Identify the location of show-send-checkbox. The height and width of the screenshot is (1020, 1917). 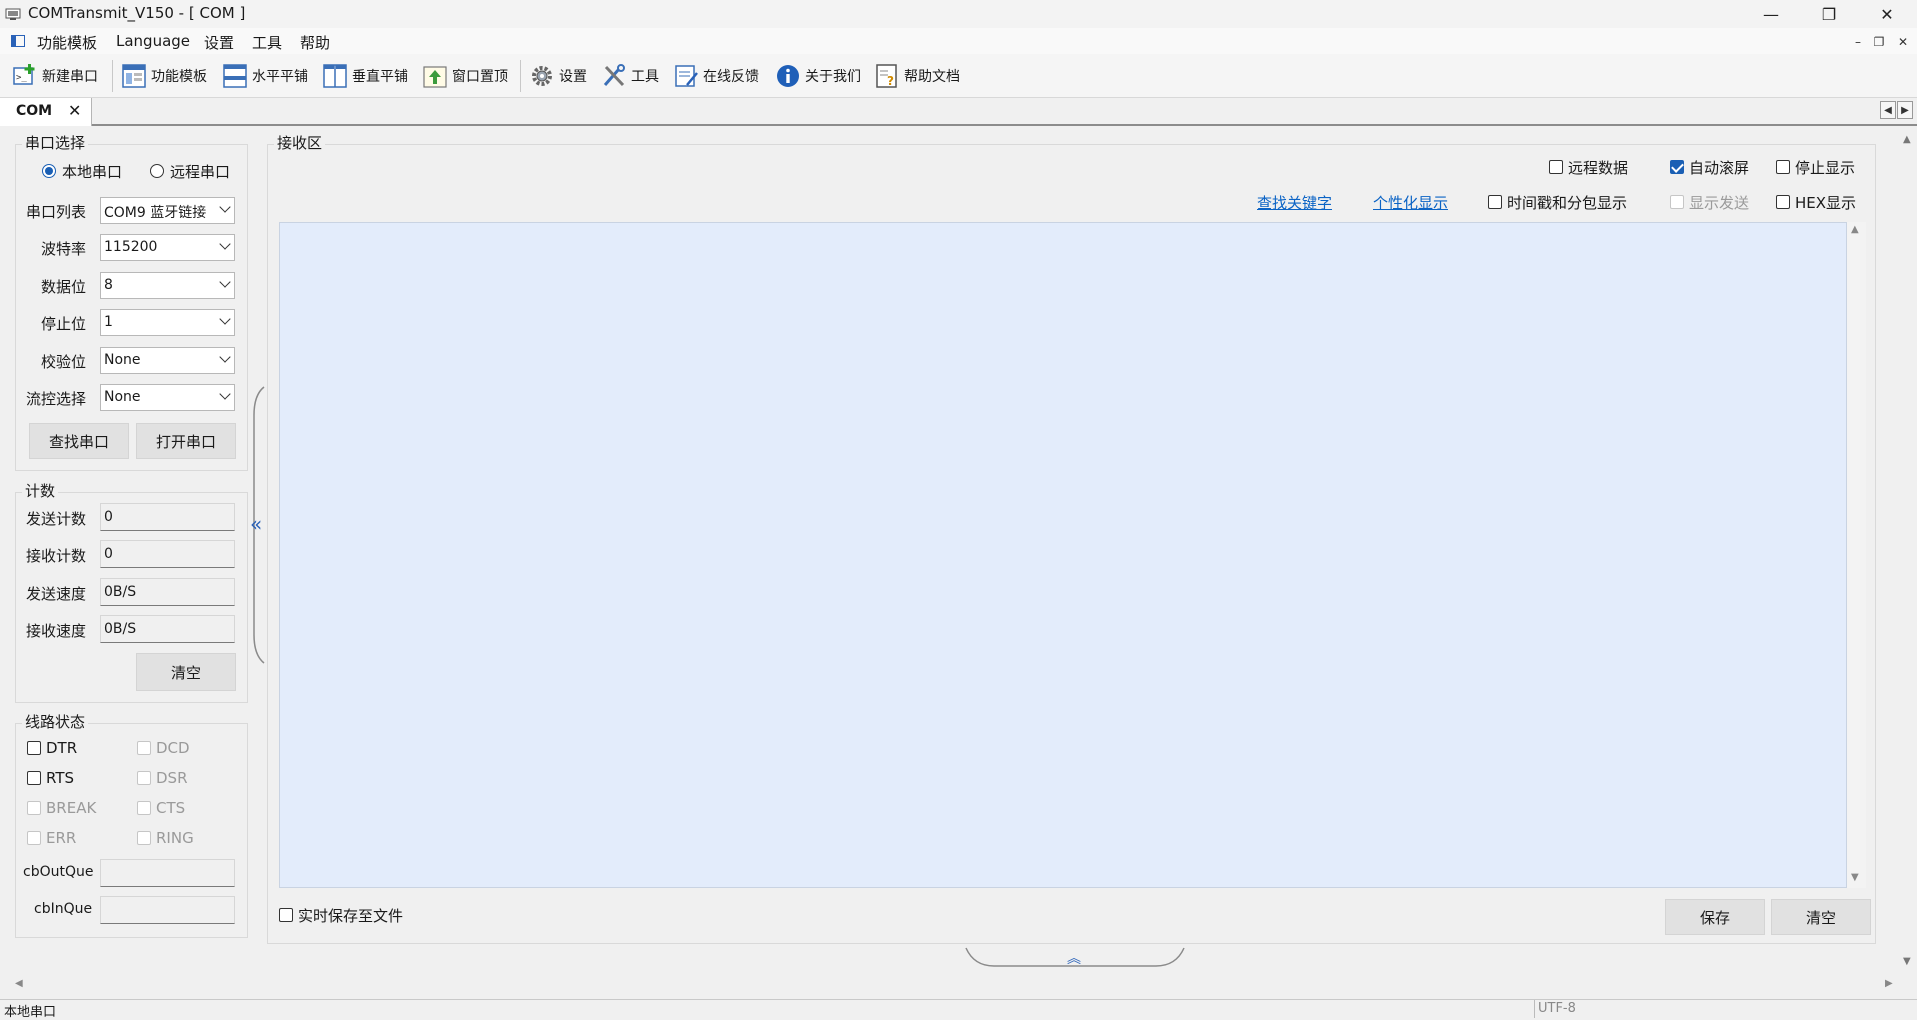
(1677, 202).